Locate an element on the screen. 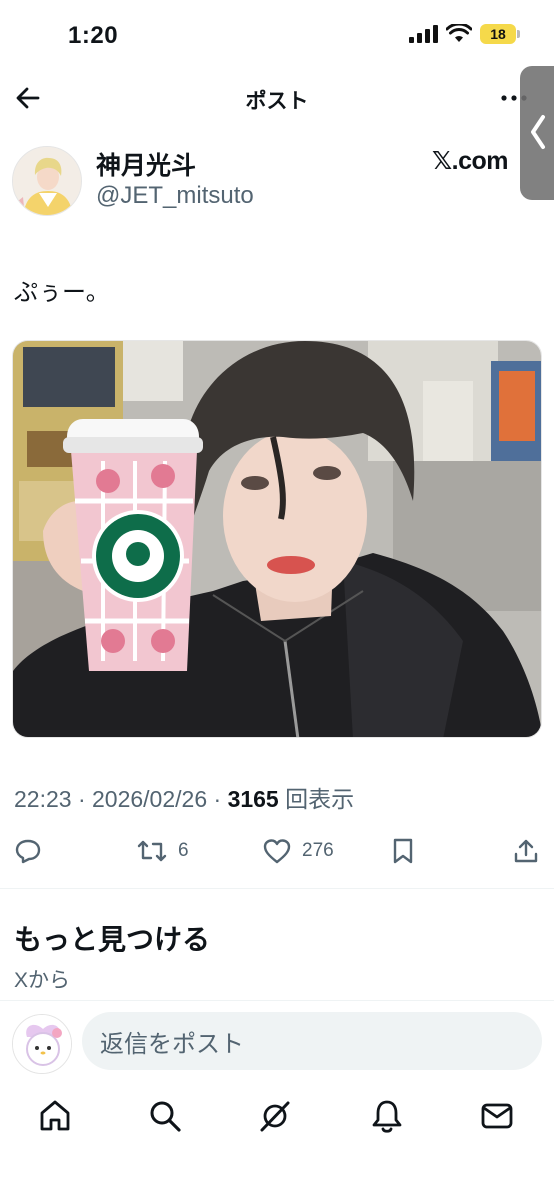 This screenshot has height=1200, width=554. mail-icon is located at coordinates (497, 1116).